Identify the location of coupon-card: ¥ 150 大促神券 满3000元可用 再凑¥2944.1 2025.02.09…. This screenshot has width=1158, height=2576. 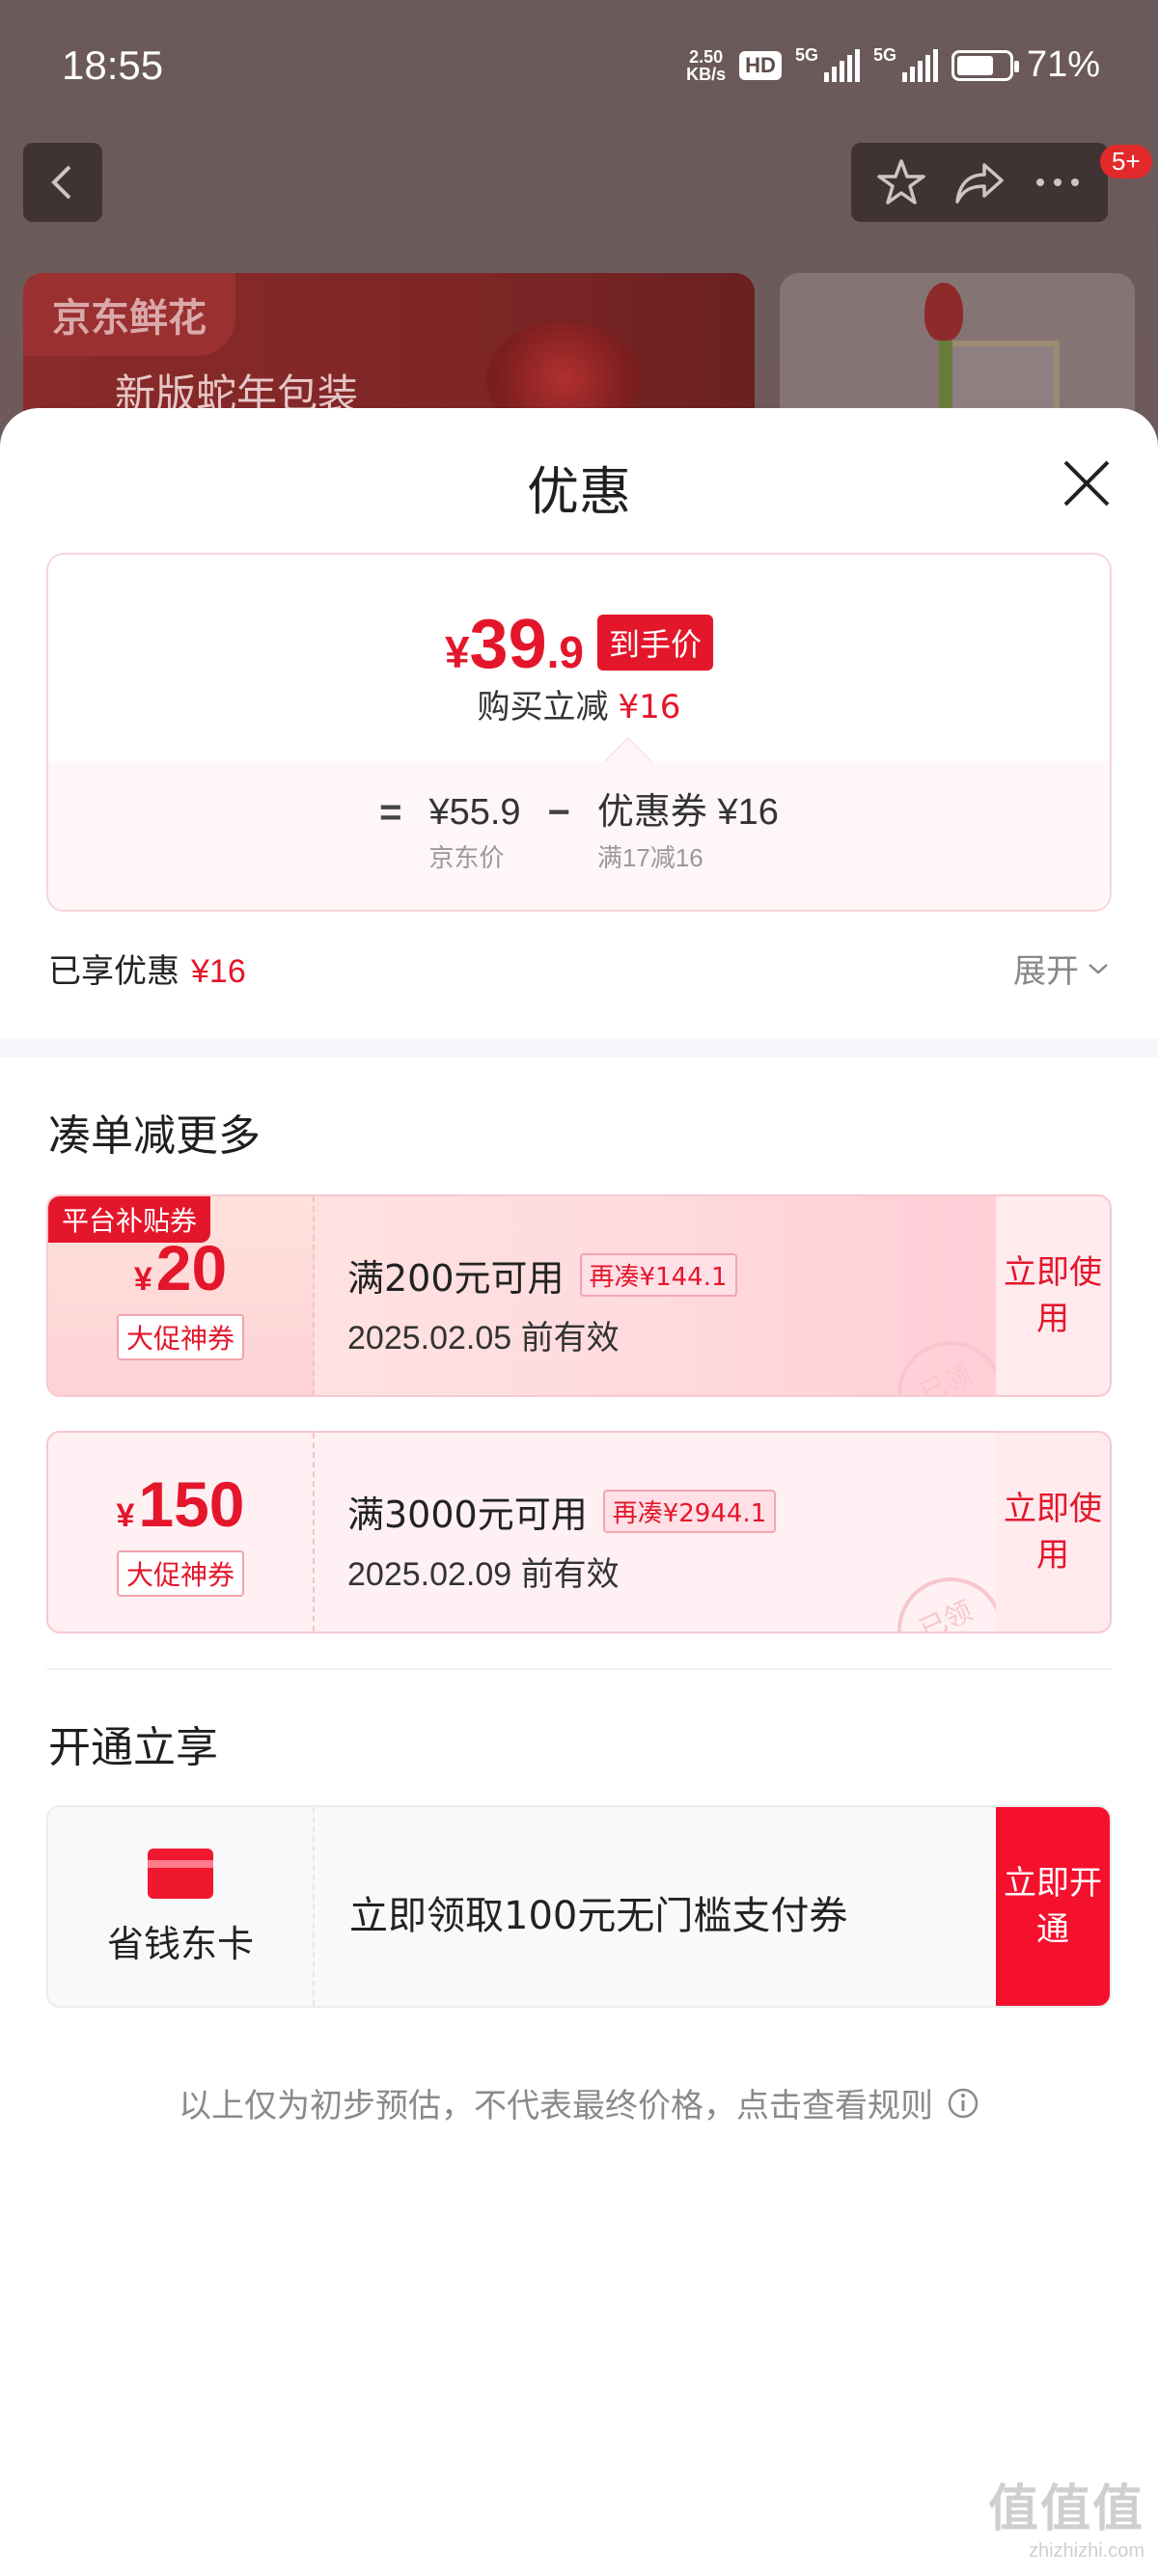
(579, 1532).